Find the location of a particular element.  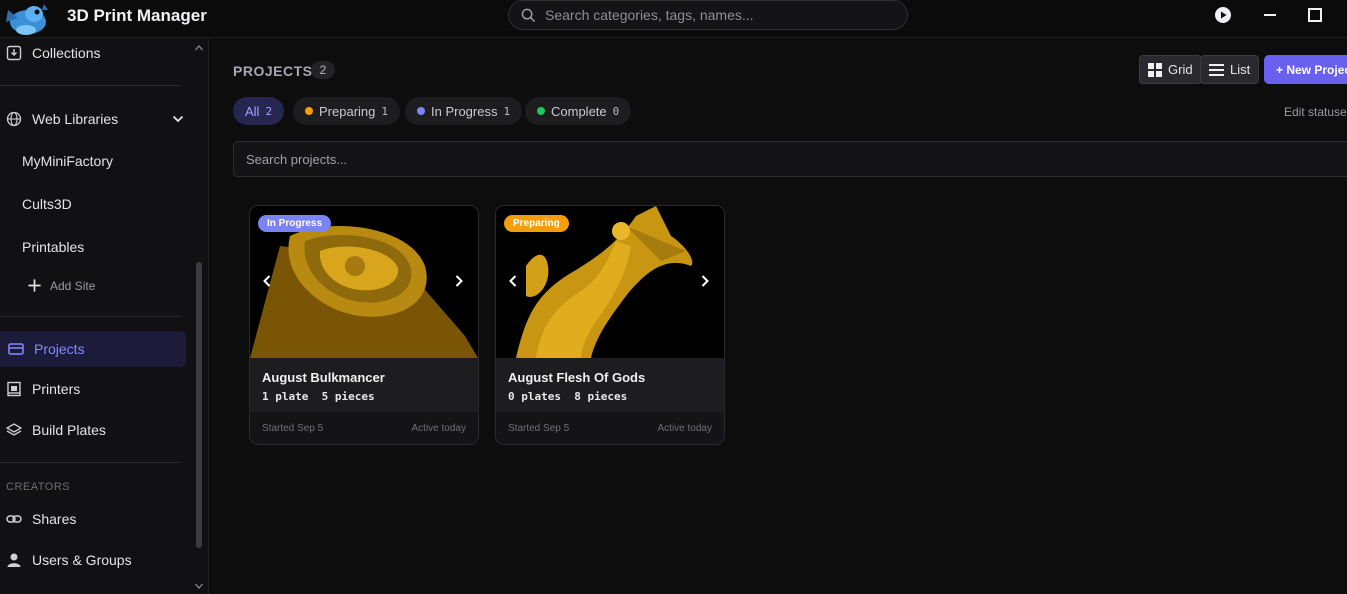

sidebar-item-label: Users & Groups is located at coordinates (82, 560).